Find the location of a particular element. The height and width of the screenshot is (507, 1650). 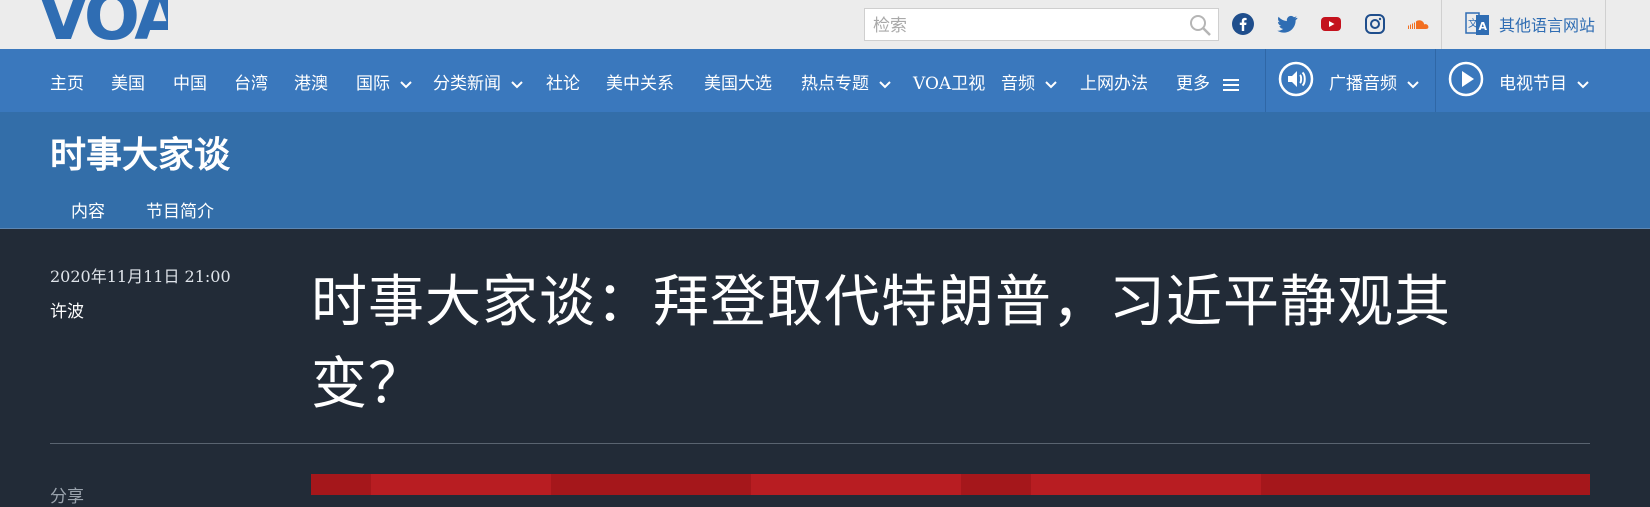

top-bar: VOA 文 A 其他语言网站 is located at coordinates (825, 24).